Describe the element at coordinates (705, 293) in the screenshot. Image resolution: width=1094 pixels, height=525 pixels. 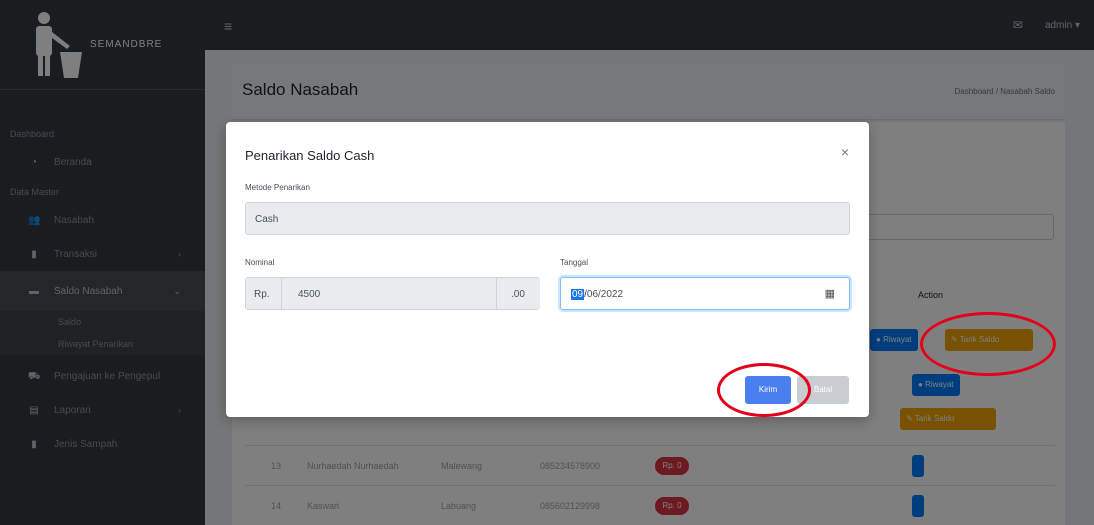
I see `tanggal-input: 09/06/2022 ▦` at that location.